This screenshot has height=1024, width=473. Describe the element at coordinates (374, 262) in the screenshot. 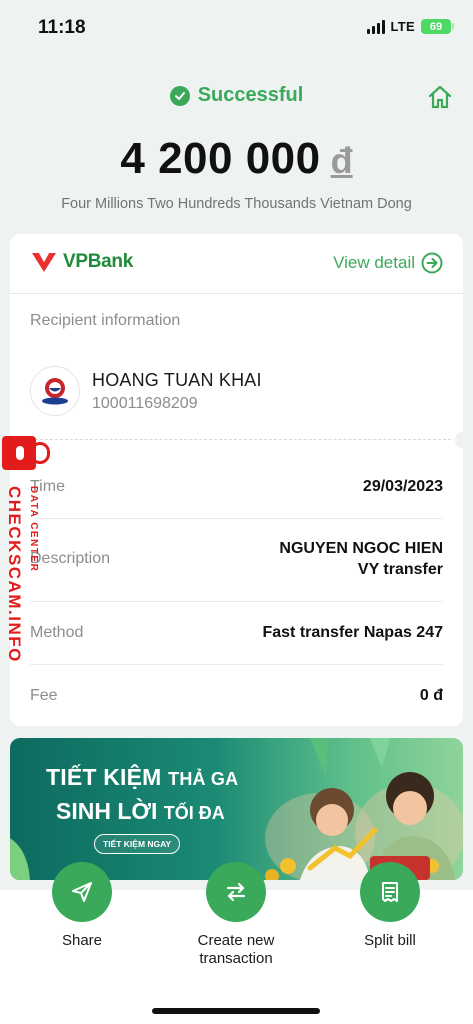

I see `view-detail-label: View detail` at that location.